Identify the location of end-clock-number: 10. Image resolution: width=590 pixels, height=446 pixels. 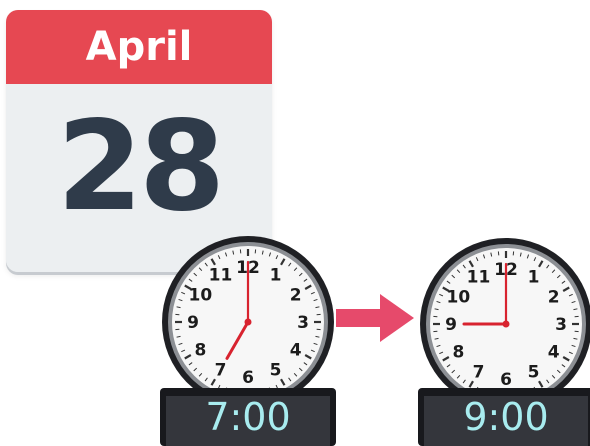
(459, 298).